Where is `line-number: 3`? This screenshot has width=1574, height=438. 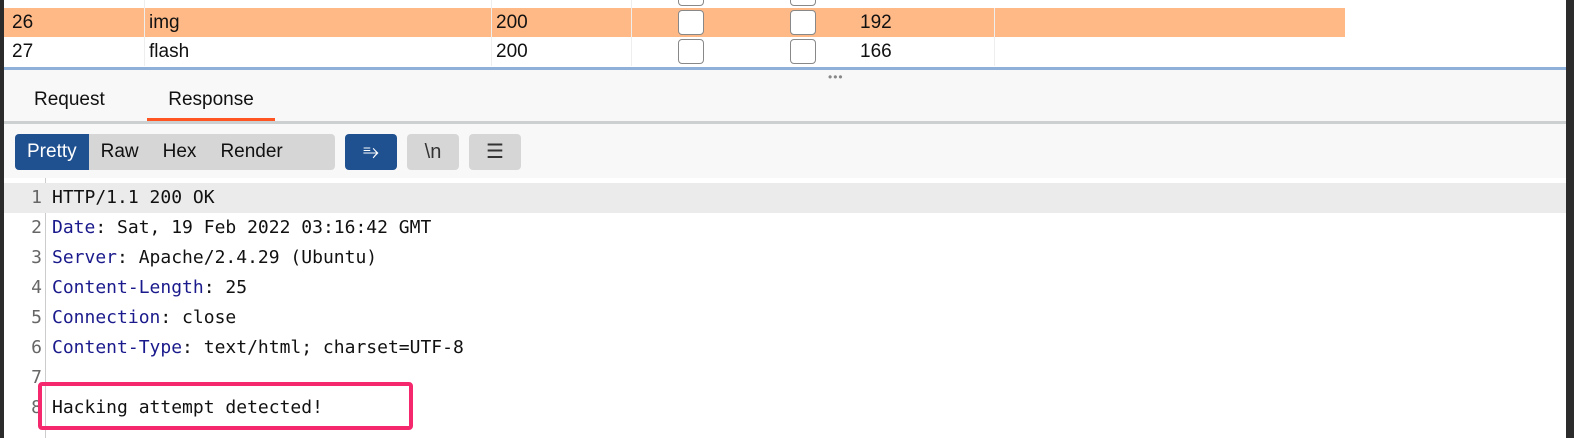 line-number: 3 is located at coordinates (36, 257).